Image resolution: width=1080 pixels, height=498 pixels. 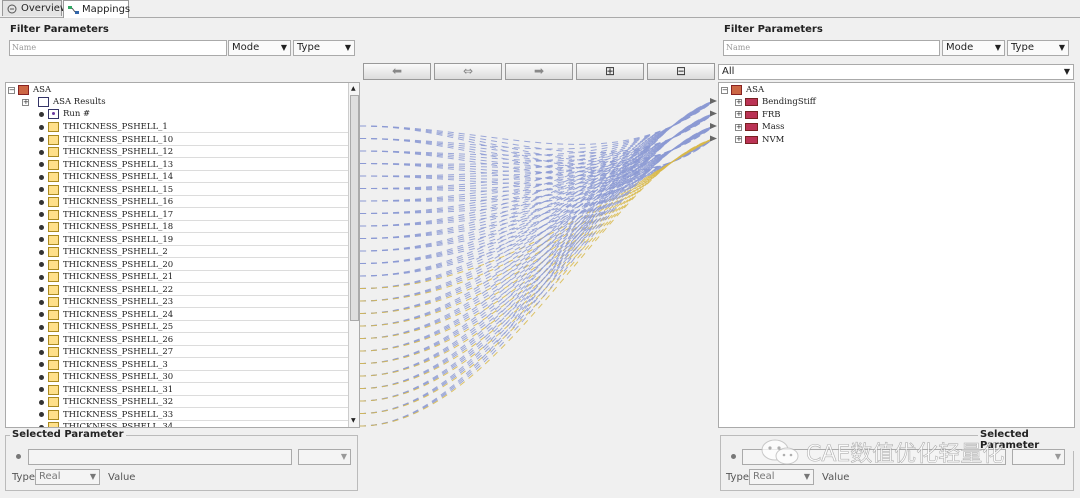 What do you see at coordinates (12, 9) in the screenshot?
I see `overview-icon` at bounding box center [12, 9].